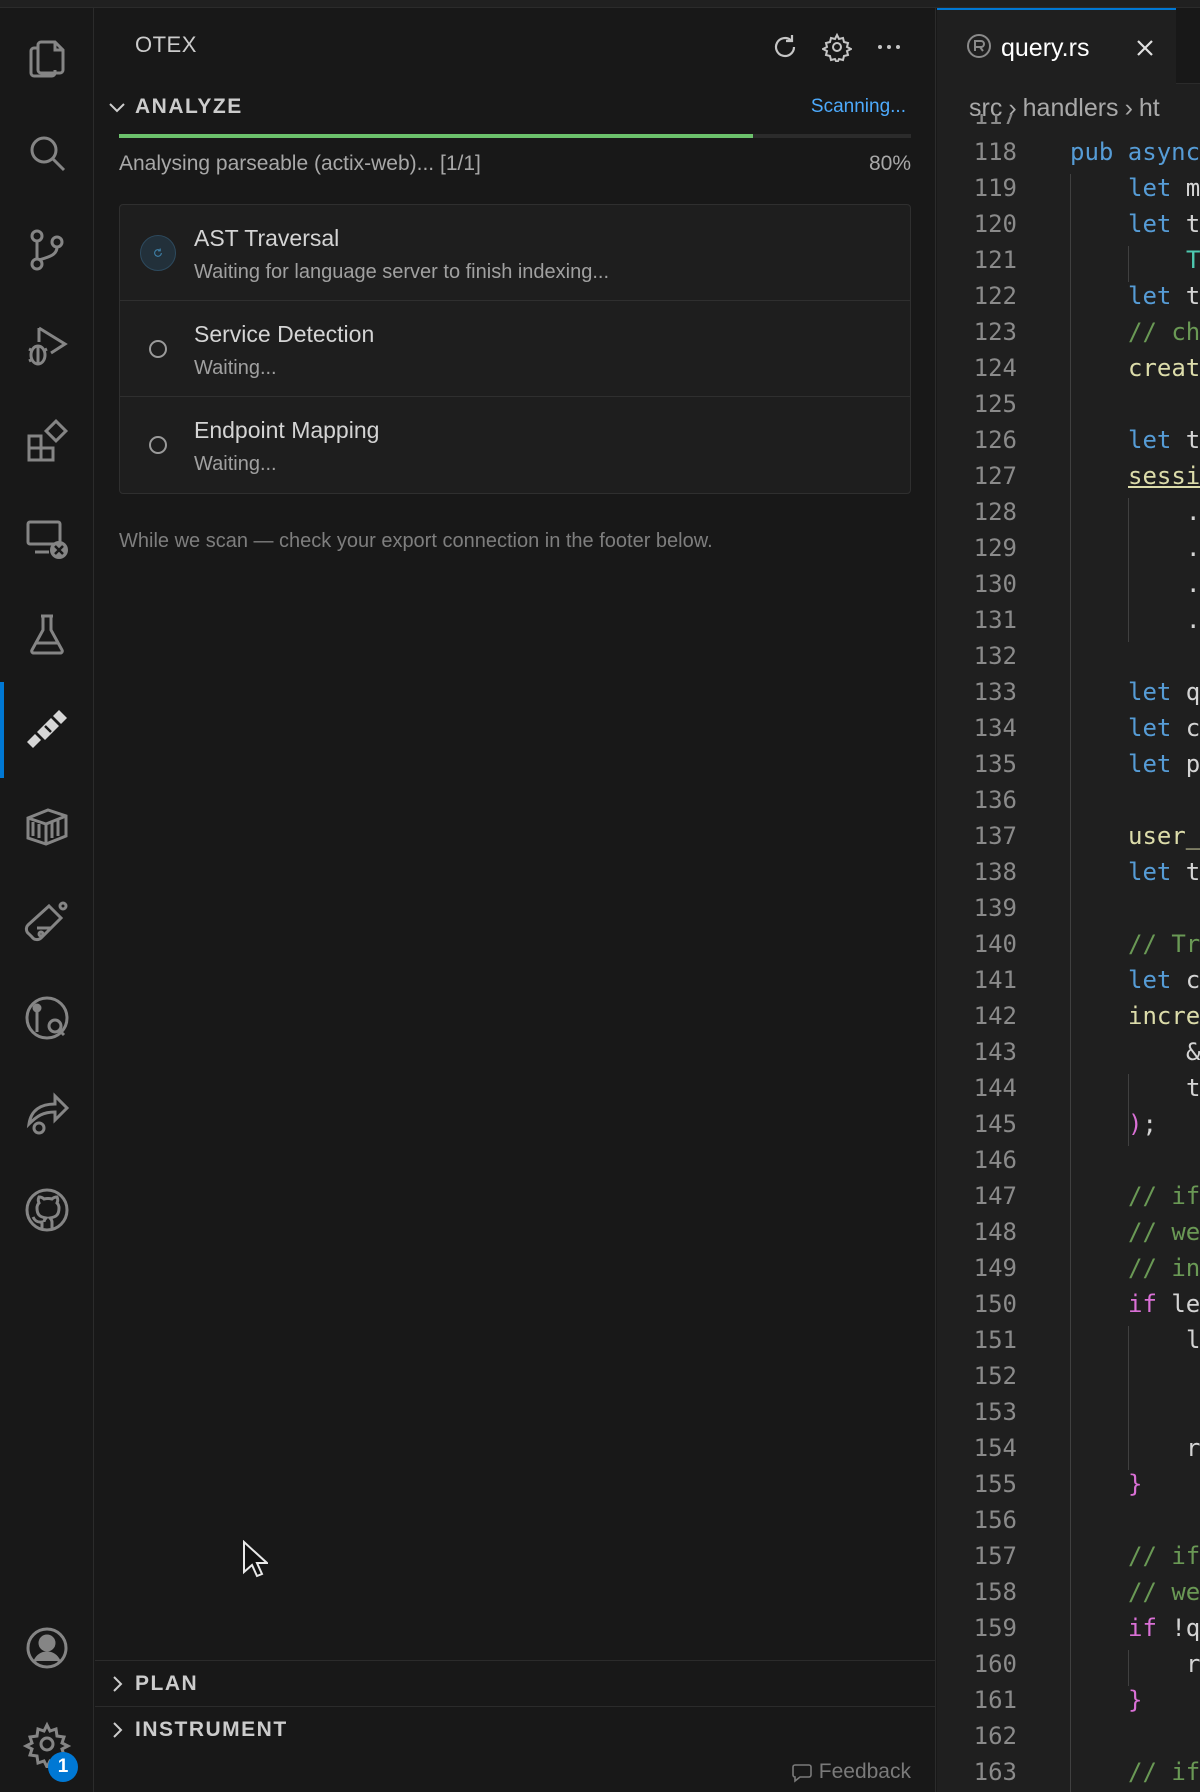 The height and width of the screenshot is (1792, 1200). Describe the element at coordinates (1164, 440) in the screenshot. I see `code-text: let t` at that location.